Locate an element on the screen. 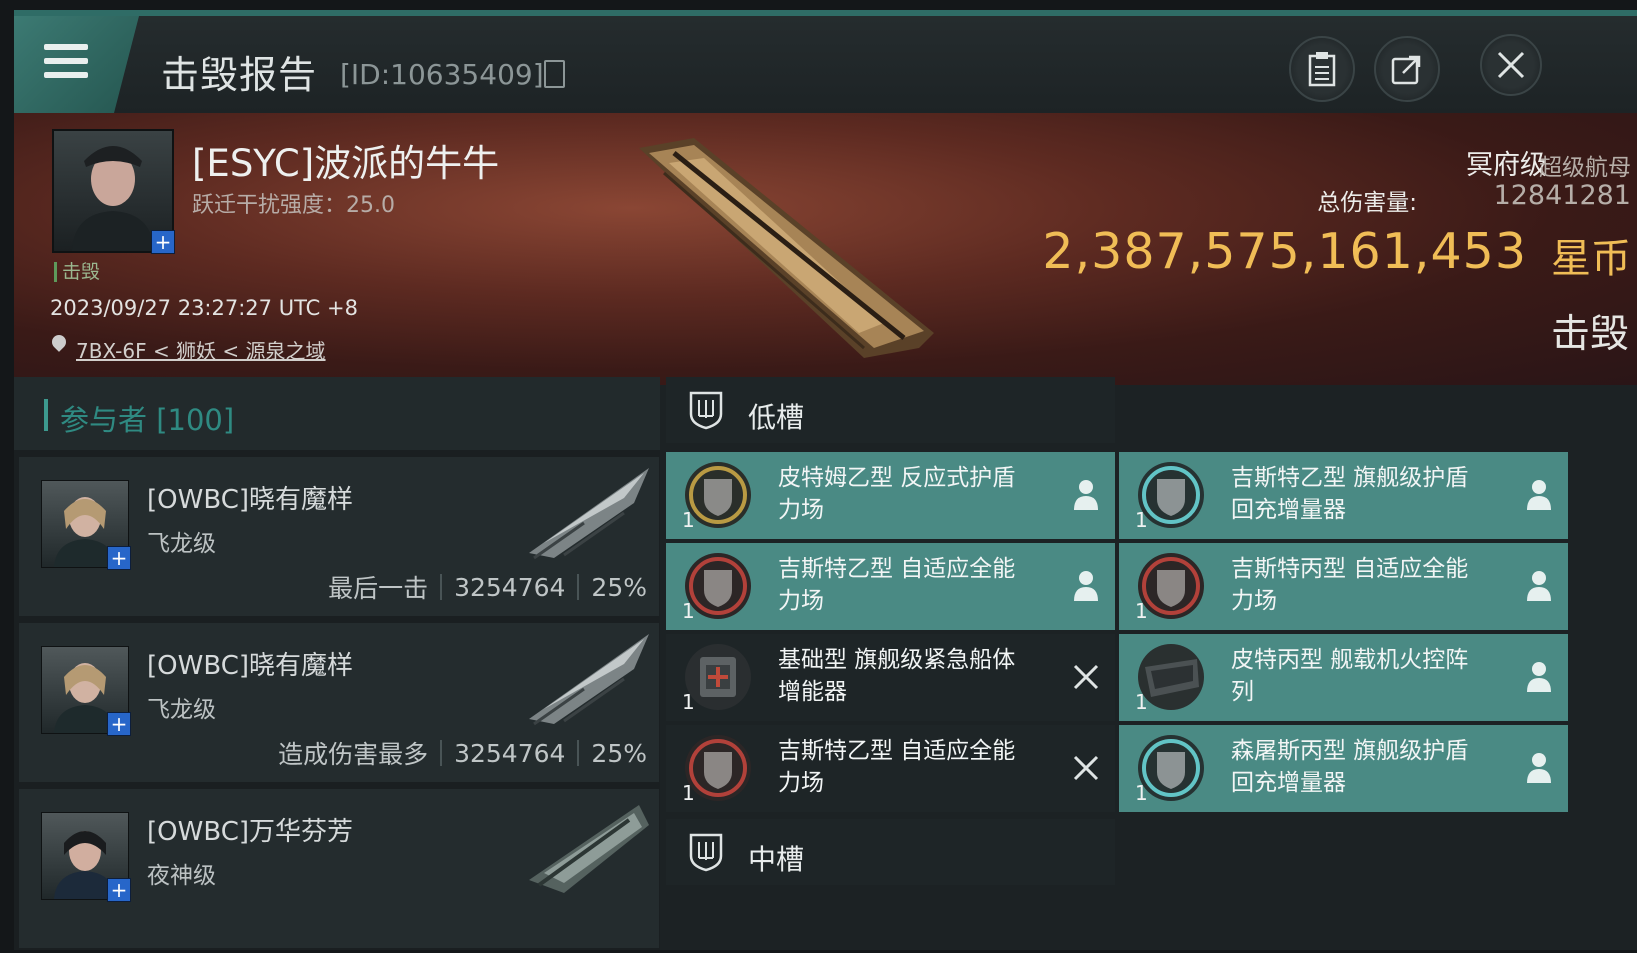 This screenshot has width=1637, height=953. module-item: 1 皮特丙型 舰载机火控阵列 is located at coordinates (1343, 677).